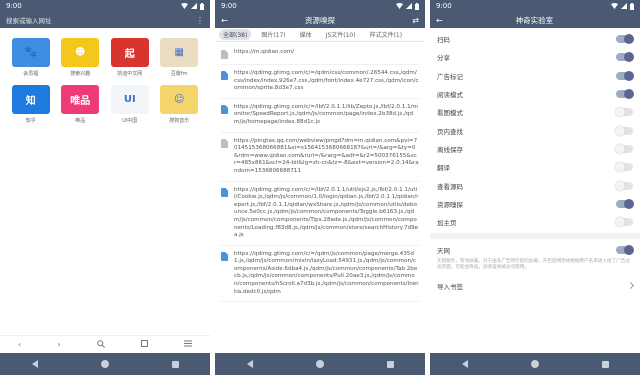 The image size is (640, 375). I want to click on resource-item: https://m.qidian.com/, so click(320, 54).